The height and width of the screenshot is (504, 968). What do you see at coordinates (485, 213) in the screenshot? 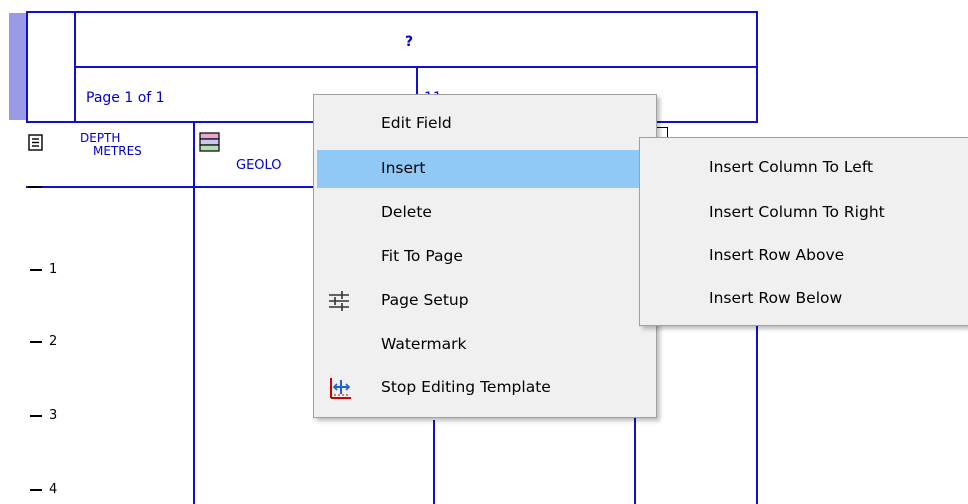
I see `menu-item-delete: Delete ›` at bounding box center [485, 213].